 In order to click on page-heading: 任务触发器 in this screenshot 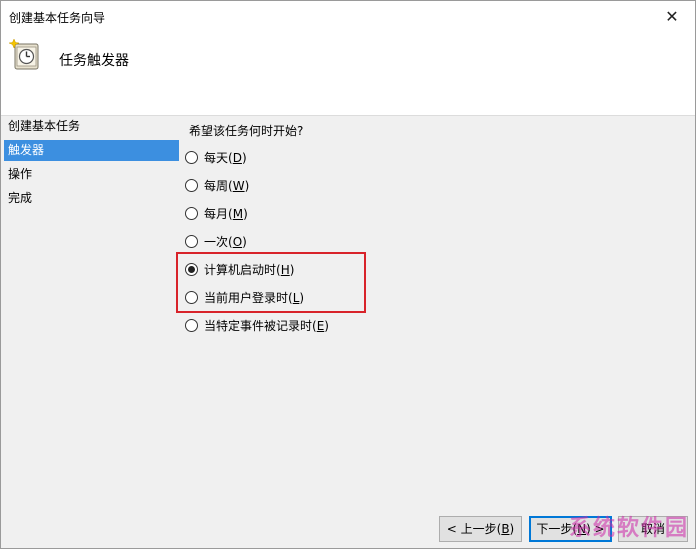, I will do `click(94, 61)`.